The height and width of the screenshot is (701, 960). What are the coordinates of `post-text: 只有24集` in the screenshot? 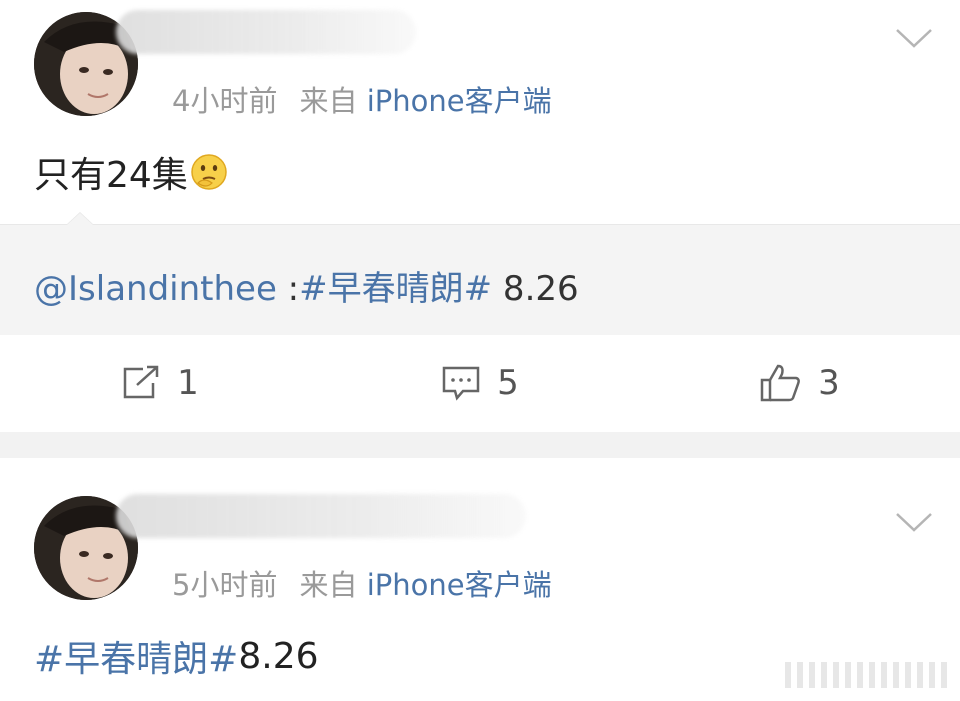 It's located at (131, 172).